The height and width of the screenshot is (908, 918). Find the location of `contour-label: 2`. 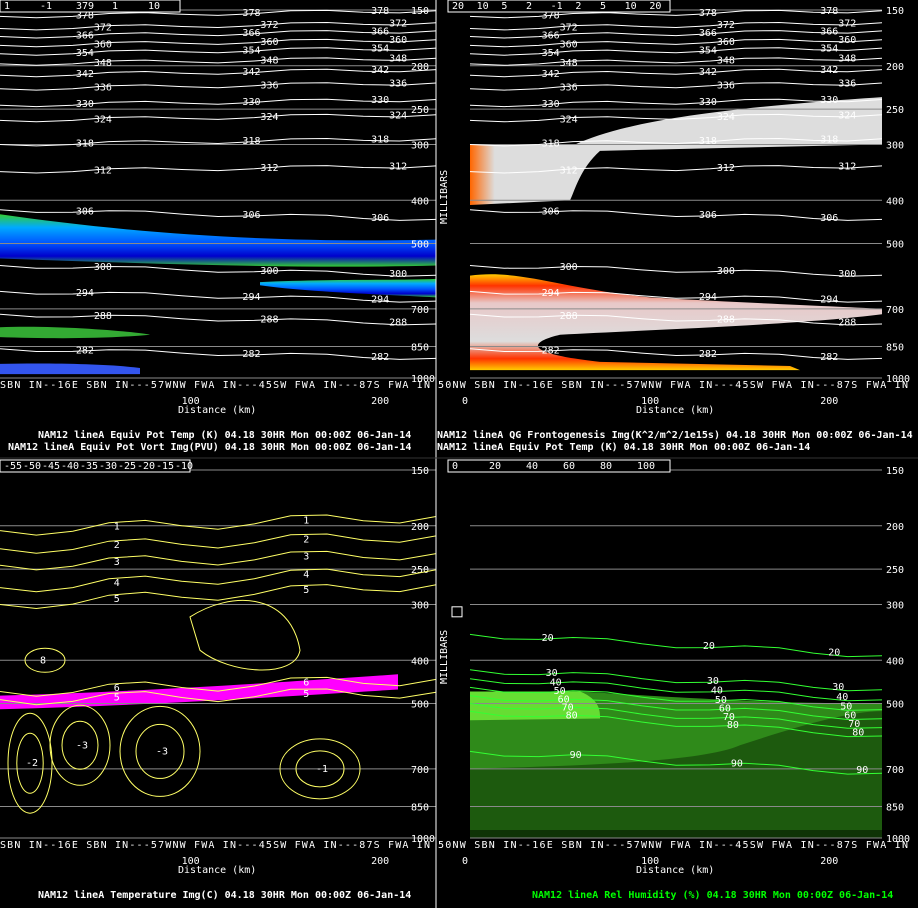

contour-label: 2 is located at coordinates (306, 539).